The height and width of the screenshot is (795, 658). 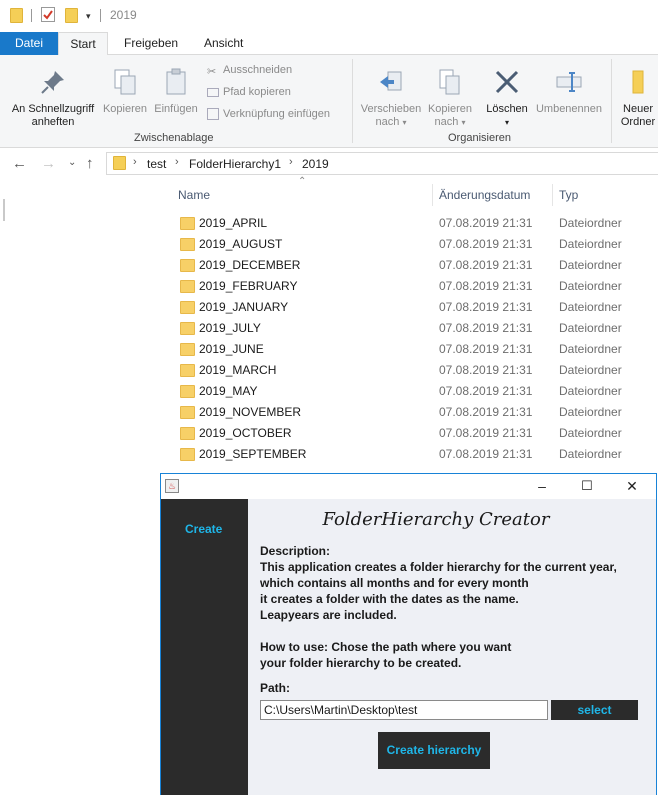 I want to click on file-name: 2019_DECEMBER, so click(x=250, y=265).